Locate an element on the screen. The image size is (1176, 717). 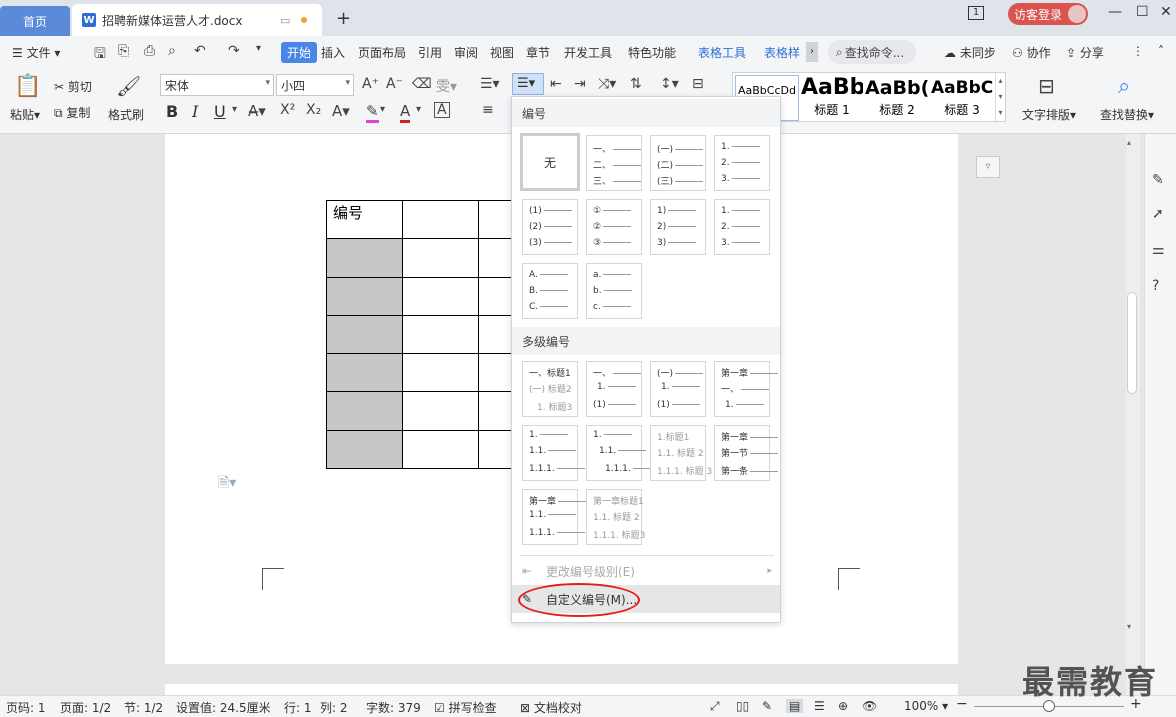
unsync-button: ☁ 未同步 is located at coordinates (970, 52).